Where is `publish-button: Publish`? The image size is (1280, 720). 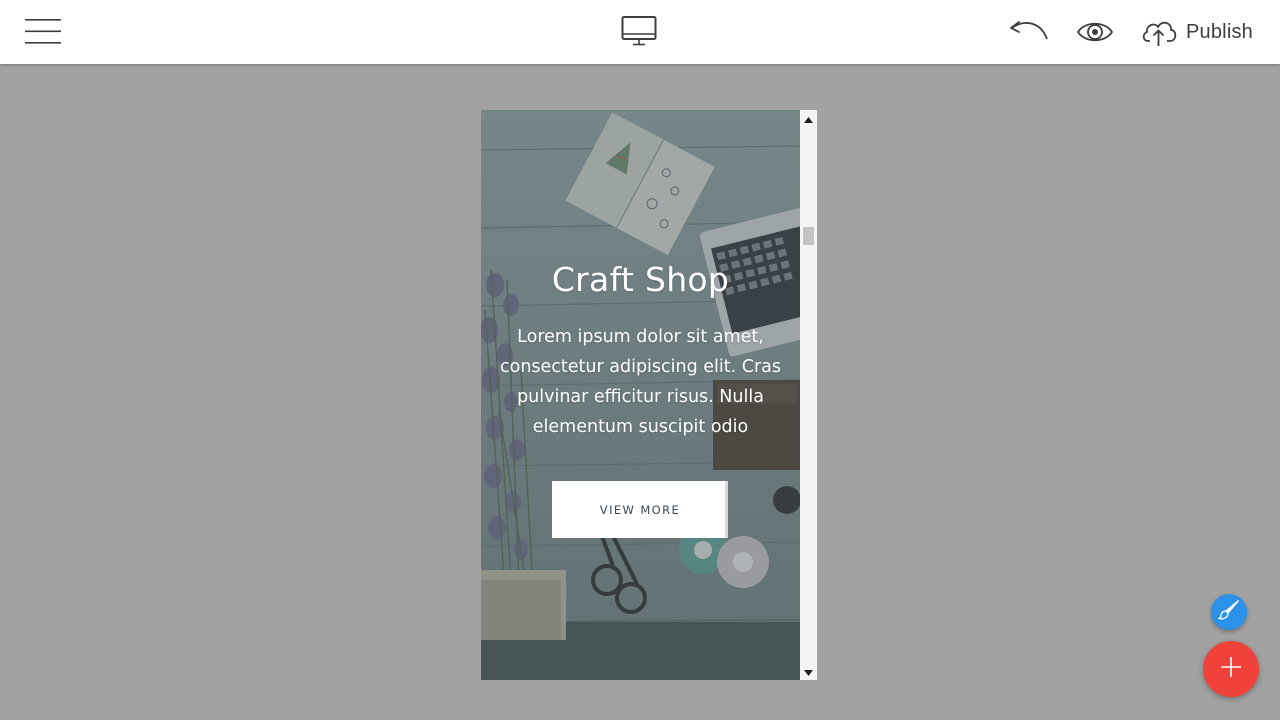 publish-button: Publish is located at coordinates (1196, 32).